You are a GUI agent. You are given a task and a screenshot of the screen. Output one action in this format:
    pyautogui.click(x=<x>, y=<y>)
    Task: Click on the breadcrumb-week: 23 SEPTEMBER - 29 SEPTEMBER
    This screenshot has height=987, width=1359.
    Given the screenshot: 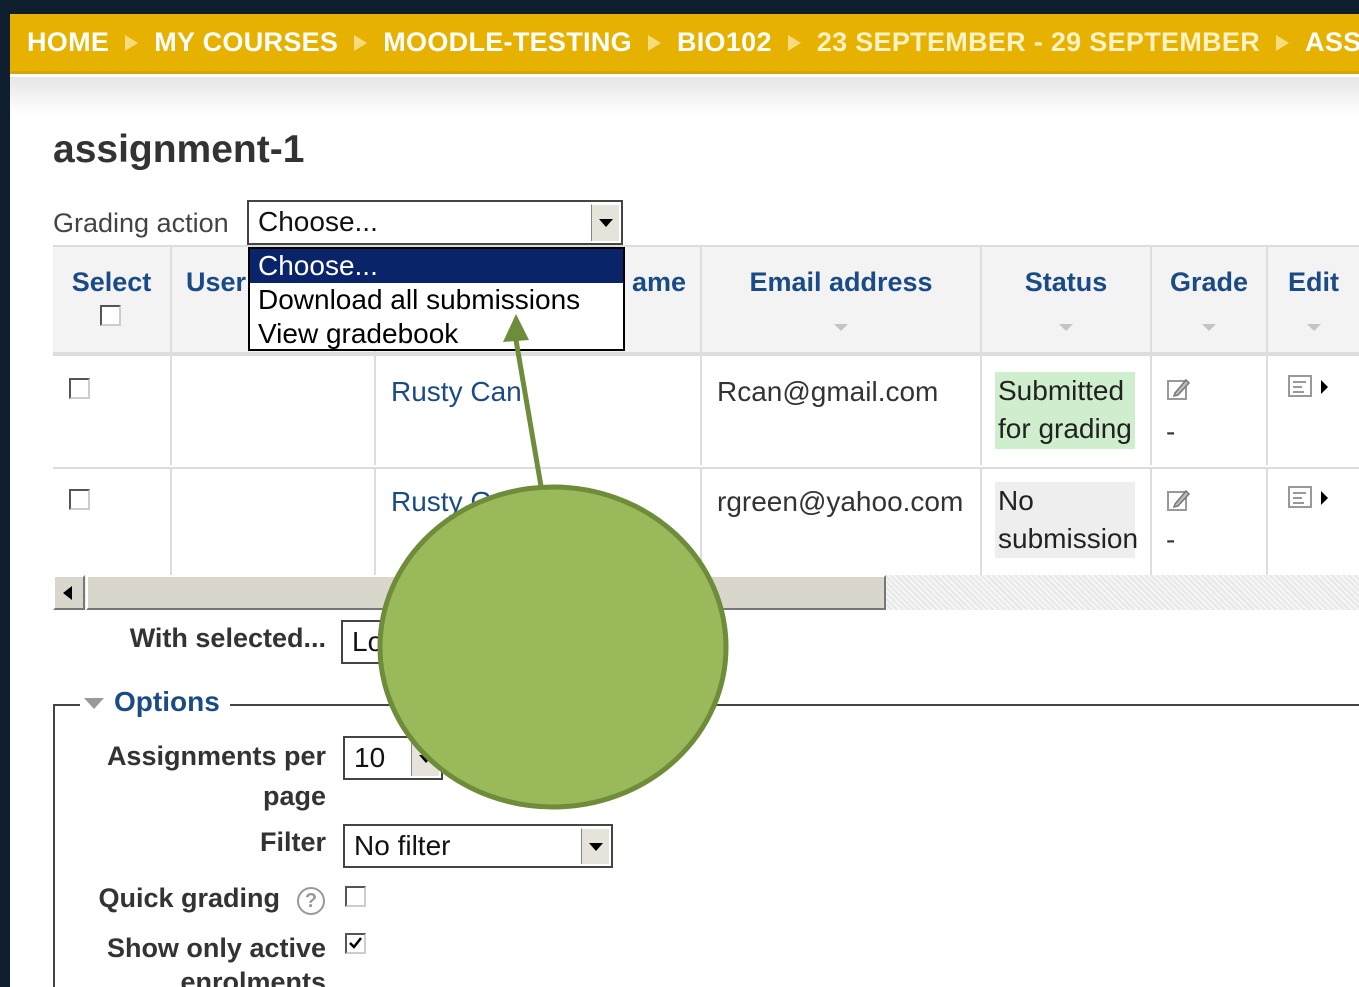 What is the action you would take?
    pyautogui.click(x=1038, y=42)
    